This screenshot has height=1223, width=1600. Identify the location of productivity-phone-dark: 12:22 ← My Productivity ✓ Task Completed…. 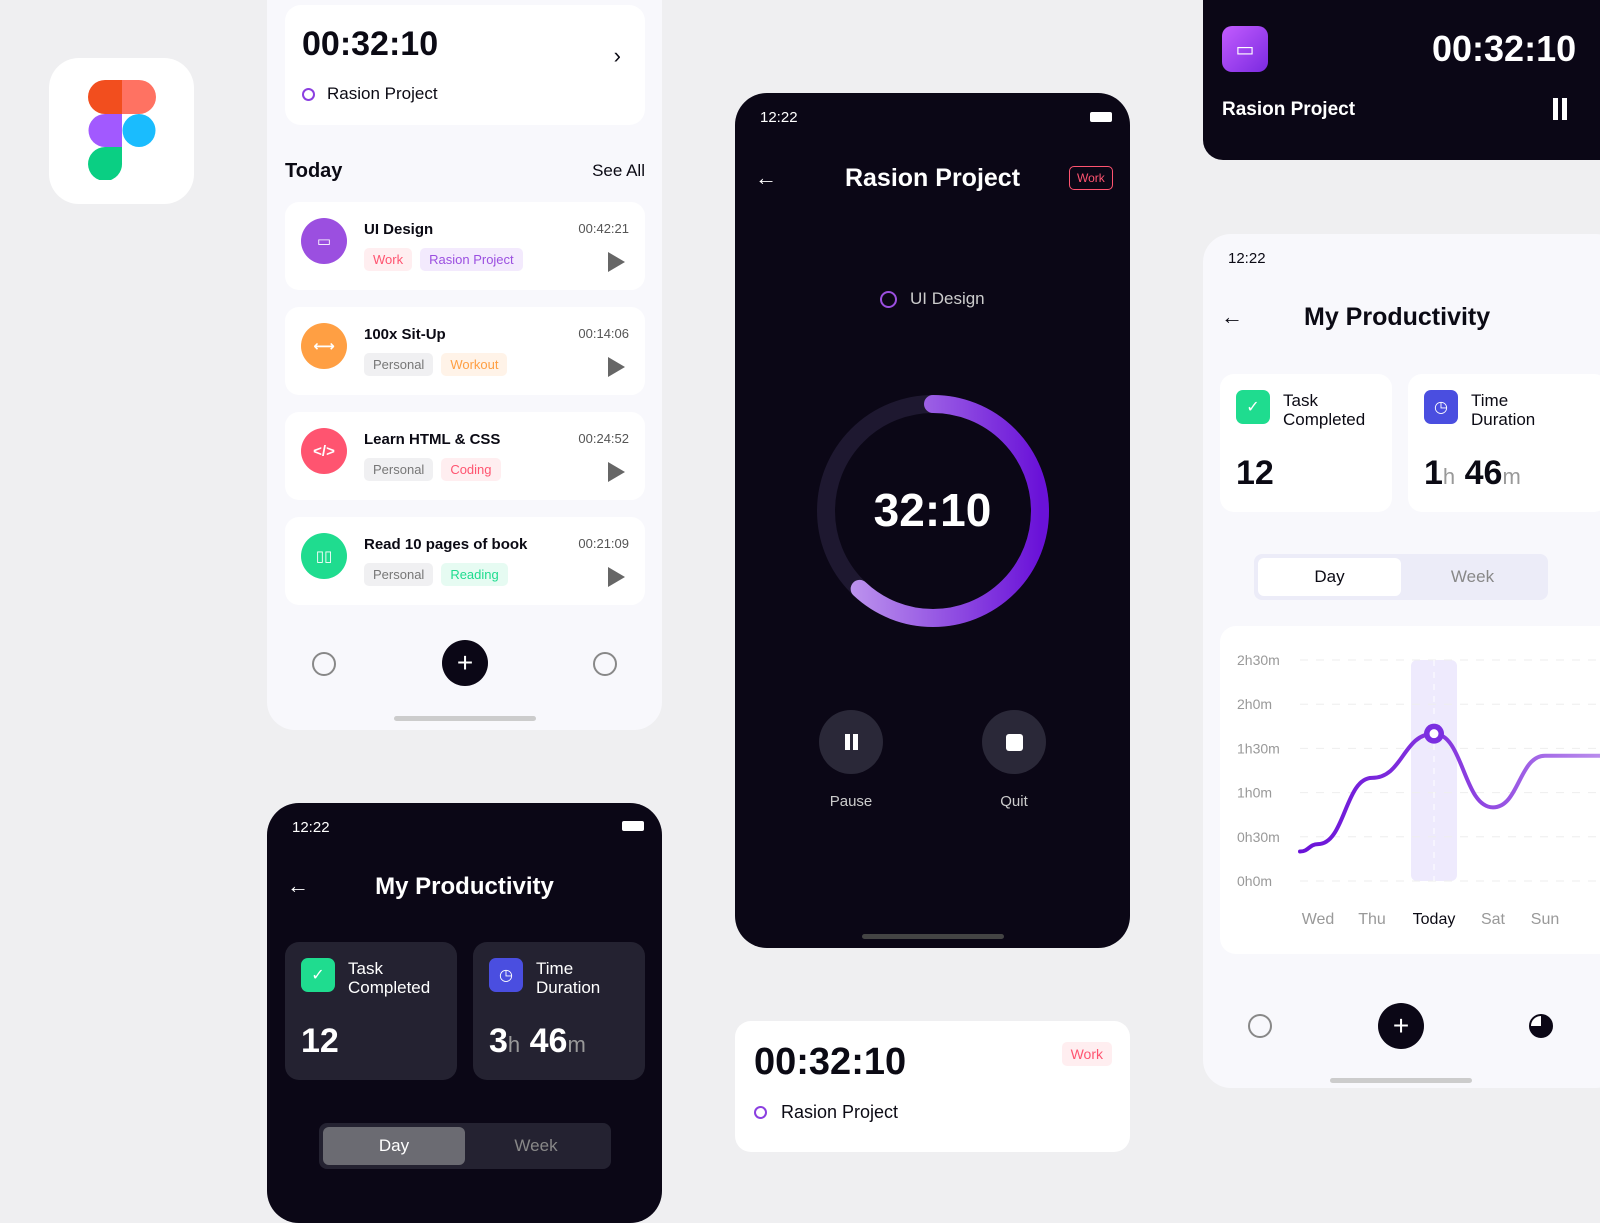
(464, 1013).